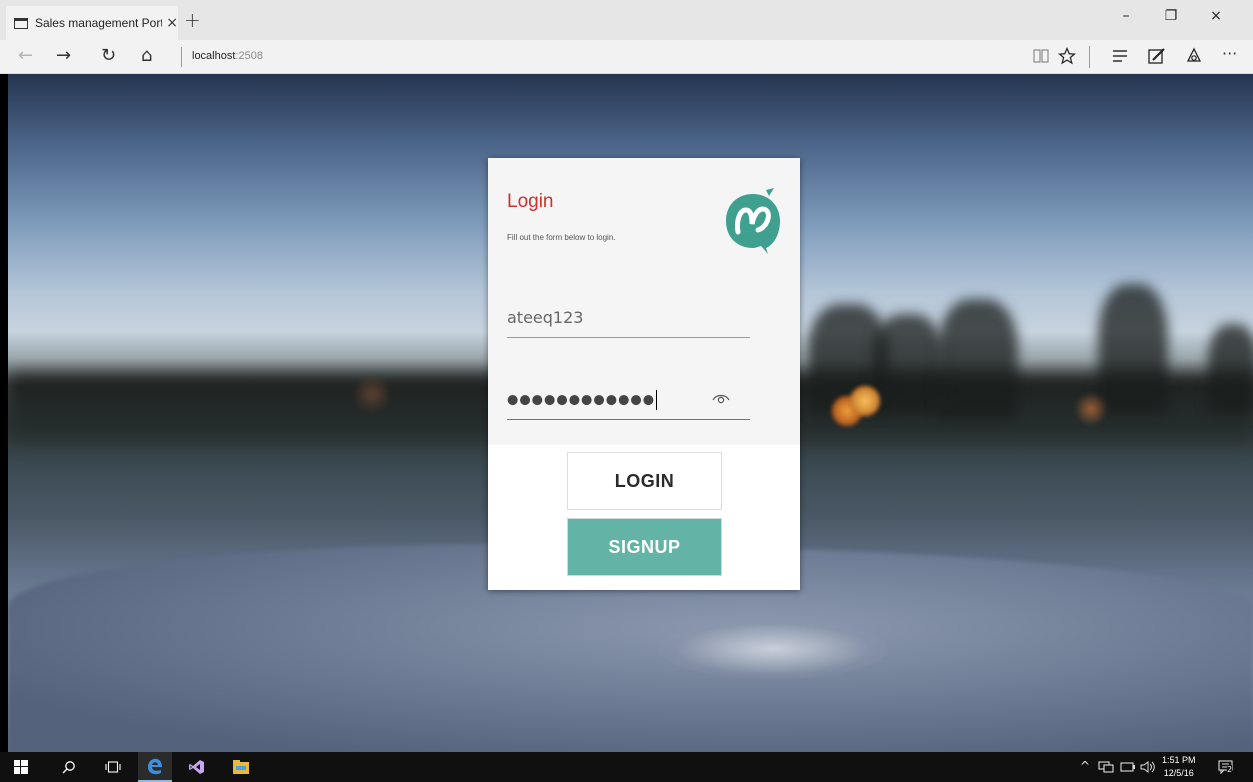  What do you see at coordinates (626, 57) in the screenshot?
I see `browser-nav-bar: ← → ↻ ⌂ localhost:2508 ···` at bounding box center [626, 57].